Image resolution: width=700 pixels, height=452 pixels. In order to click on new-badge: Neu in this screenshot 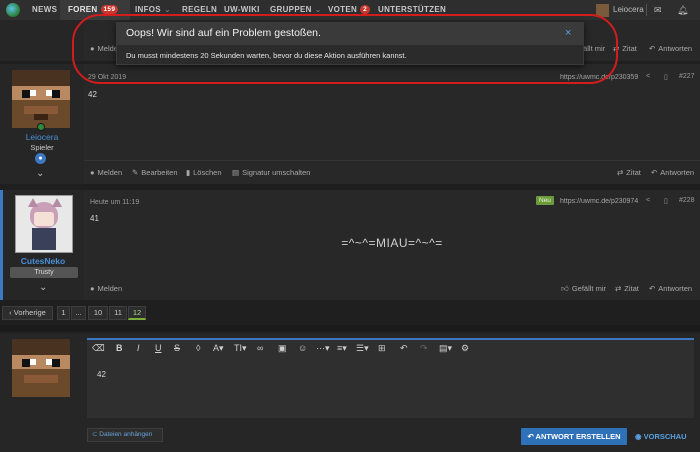, I will do `click(545, 200)`.